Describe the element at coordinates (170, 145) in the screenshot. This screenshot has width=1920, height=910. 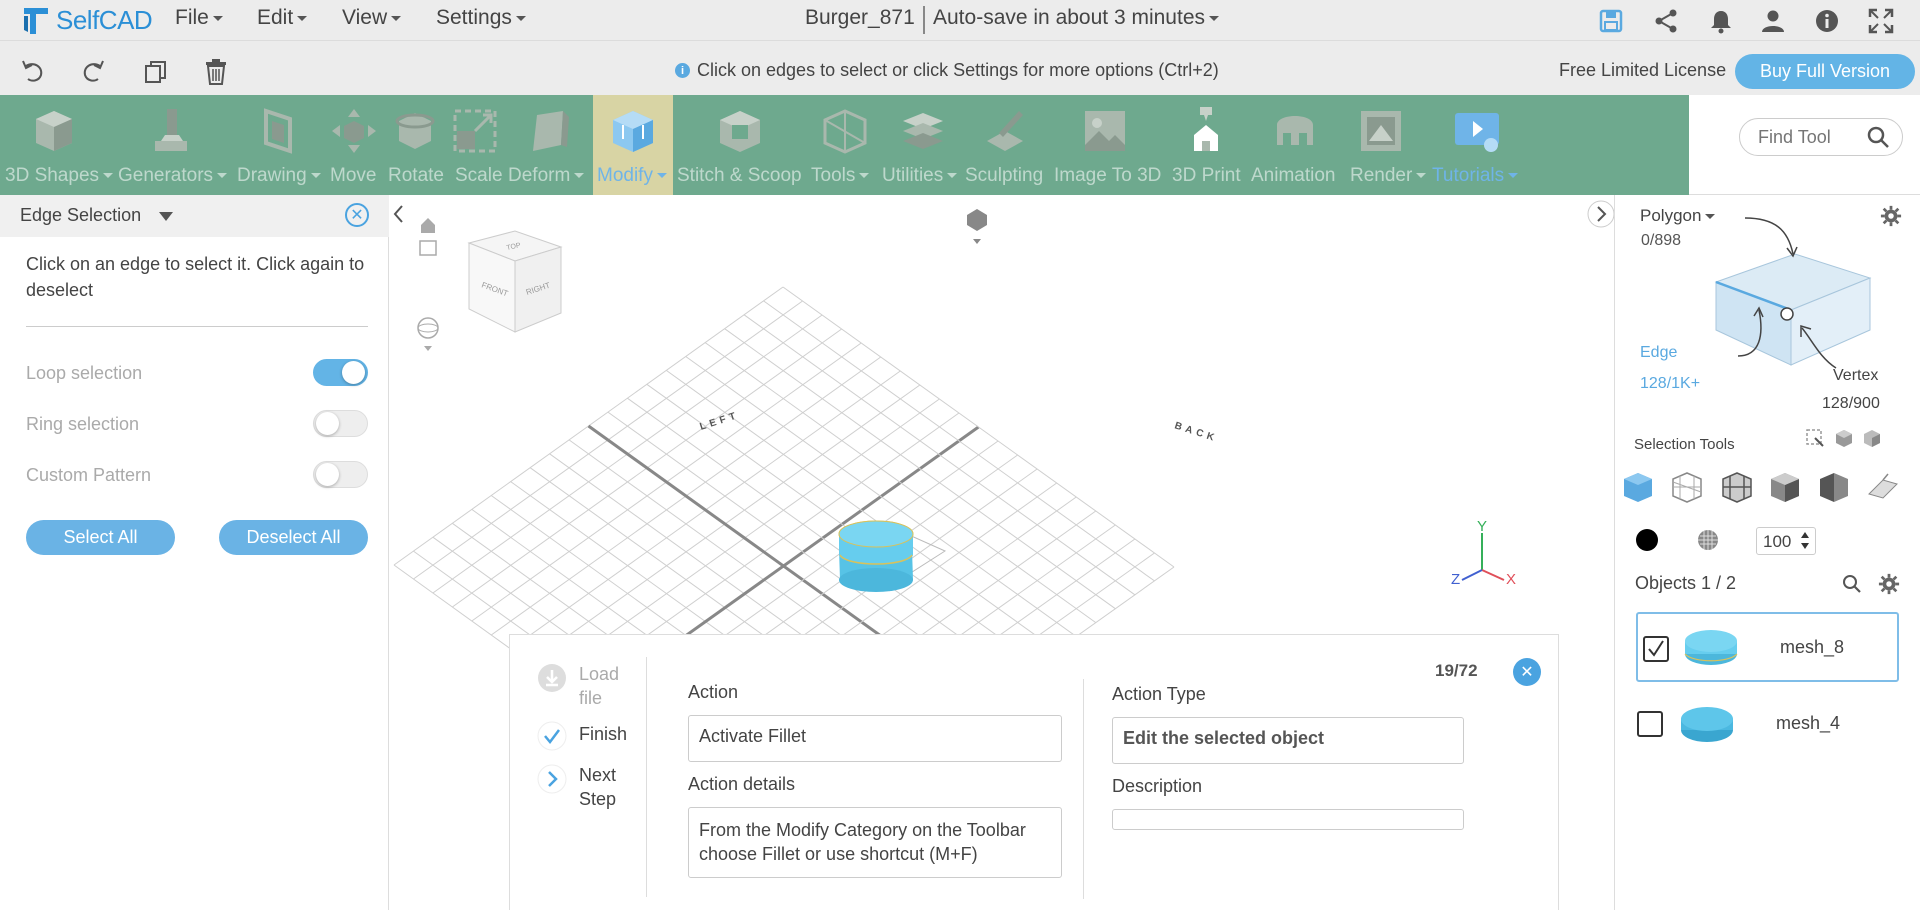
I see `tool-generators: Generators` at that location.